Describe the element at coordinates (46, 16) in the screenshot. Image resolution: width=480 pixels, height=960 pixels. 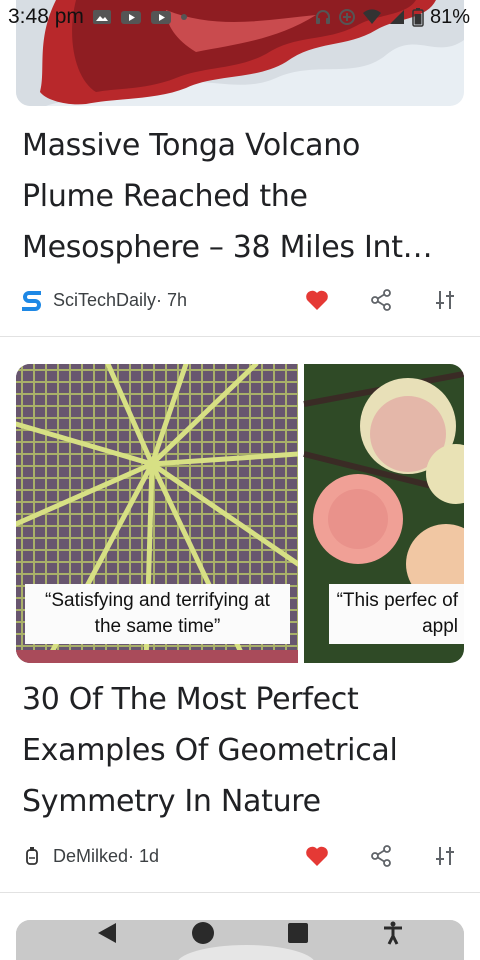
I see `status-time: 3:48 pm` at that location.